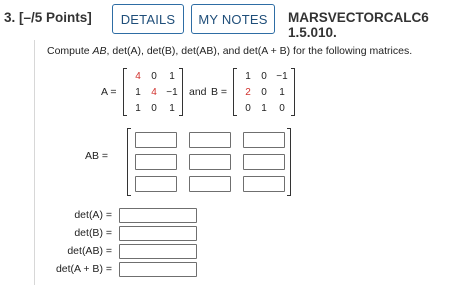  What do you see at coordinates (172, 108) in the screenshot?
I see `matrix-a-entry-2-2: 1` at bounding box center [172, 108].